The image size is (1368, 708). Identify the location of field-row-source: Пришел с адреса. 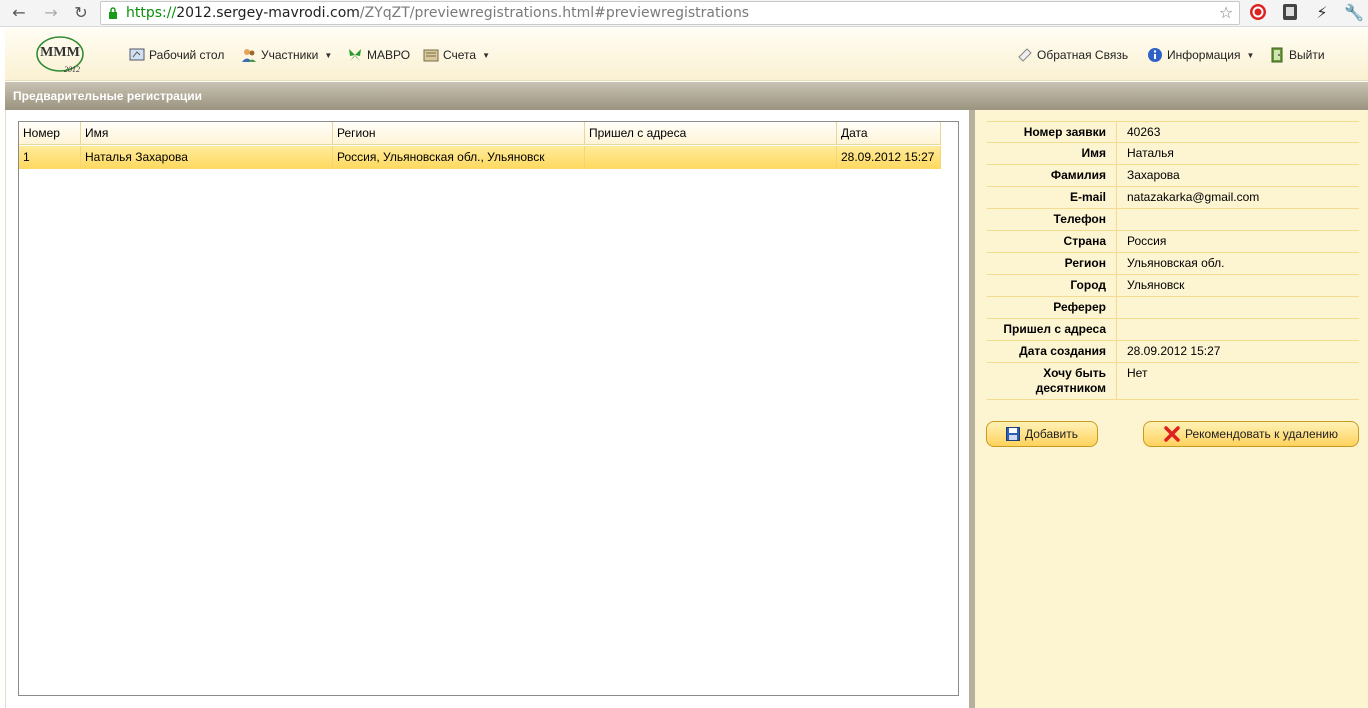
(1173, 330).